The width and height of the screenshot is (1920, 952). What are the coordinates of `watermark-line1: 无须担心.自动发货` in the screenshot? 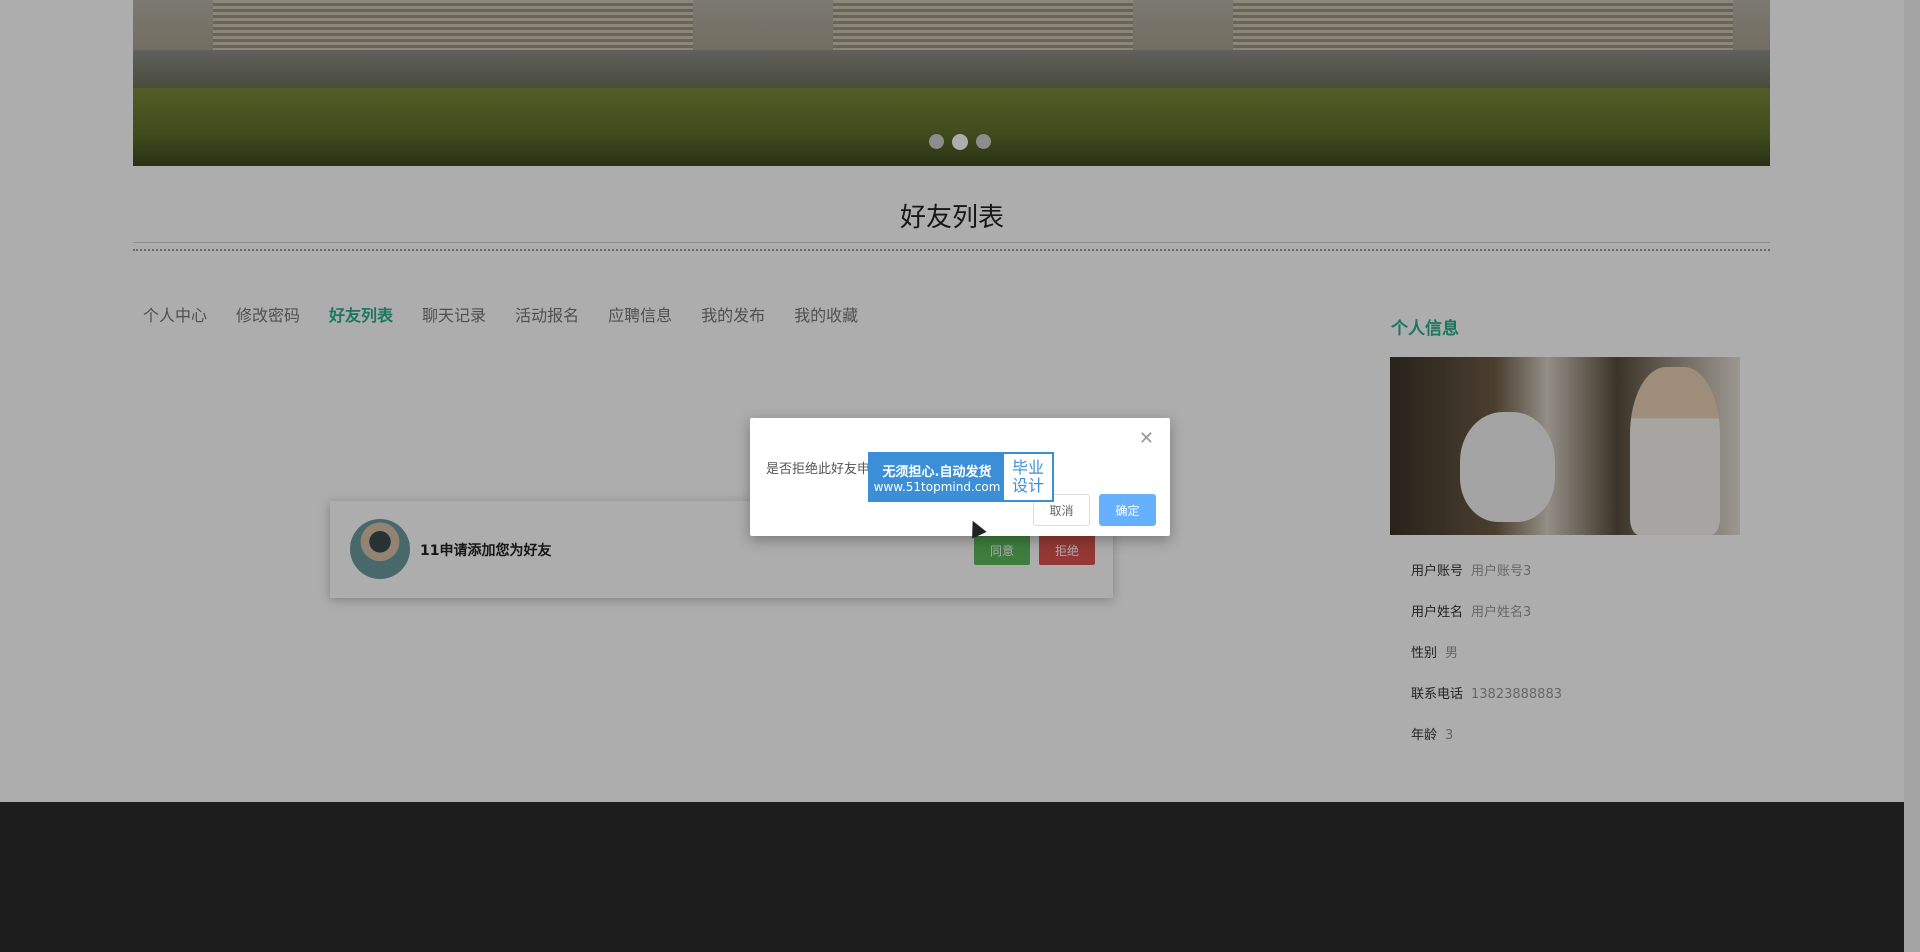 It's located at (937, 472).